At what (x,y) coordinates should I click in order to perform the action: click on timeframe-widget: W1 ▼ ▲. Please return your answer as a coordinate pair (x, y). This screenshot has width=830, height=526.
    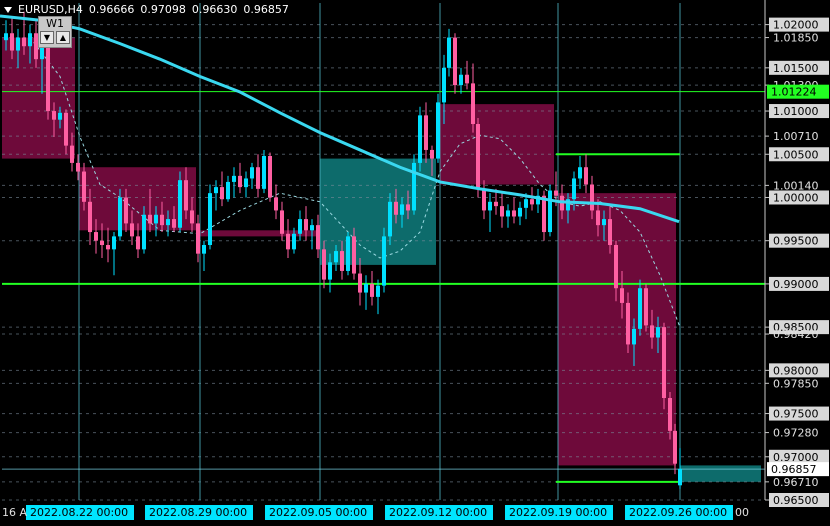
    Looking at the image, I should click on (55, 32).